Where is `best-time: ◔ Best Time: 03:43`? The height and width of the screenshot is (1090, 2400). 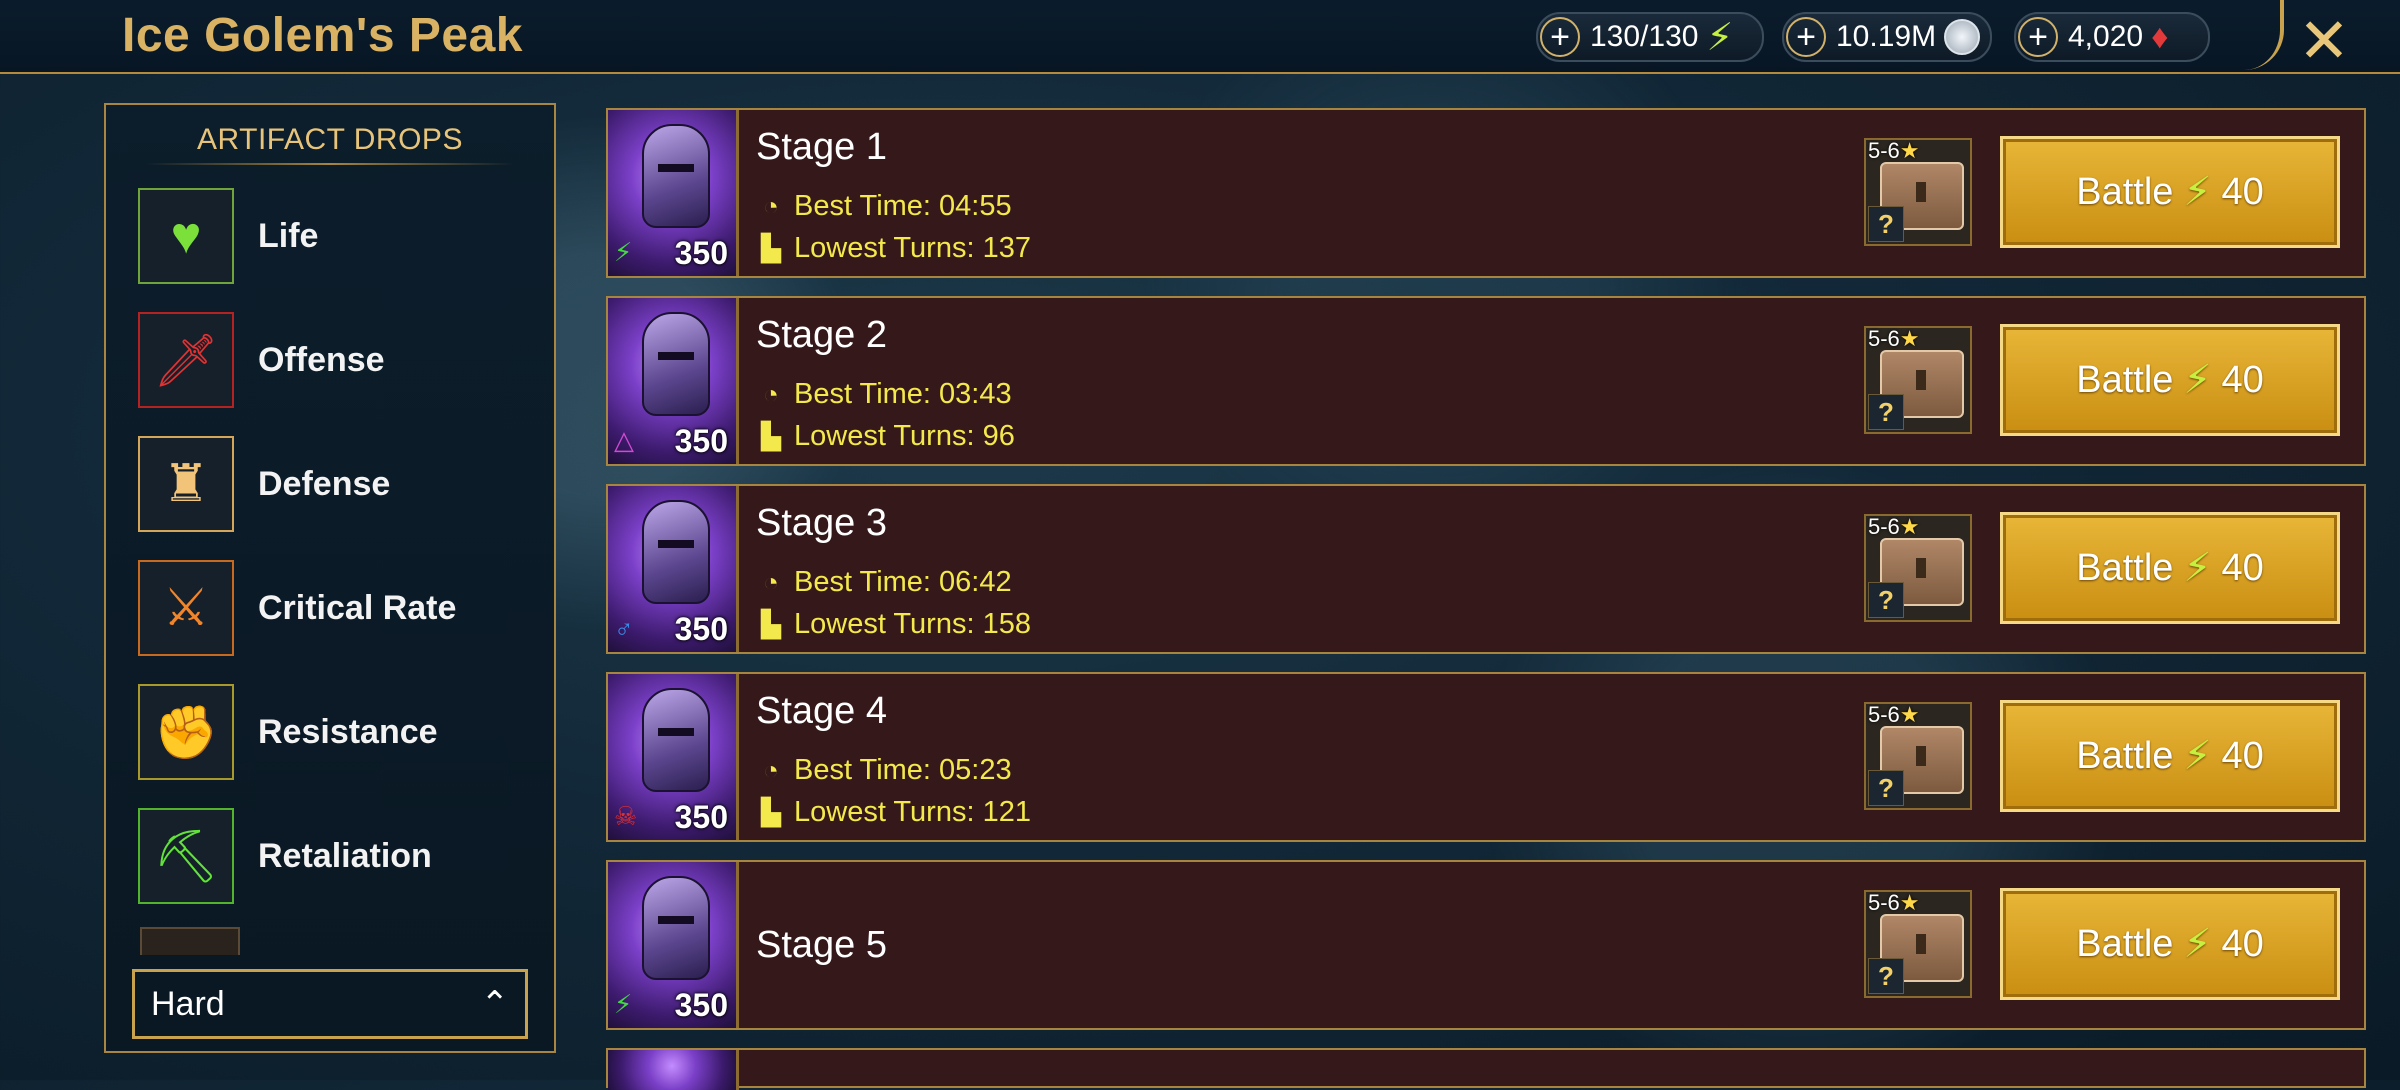
best-time: ◔ Best Time: 03:43 is located at coordinates (883, 394).